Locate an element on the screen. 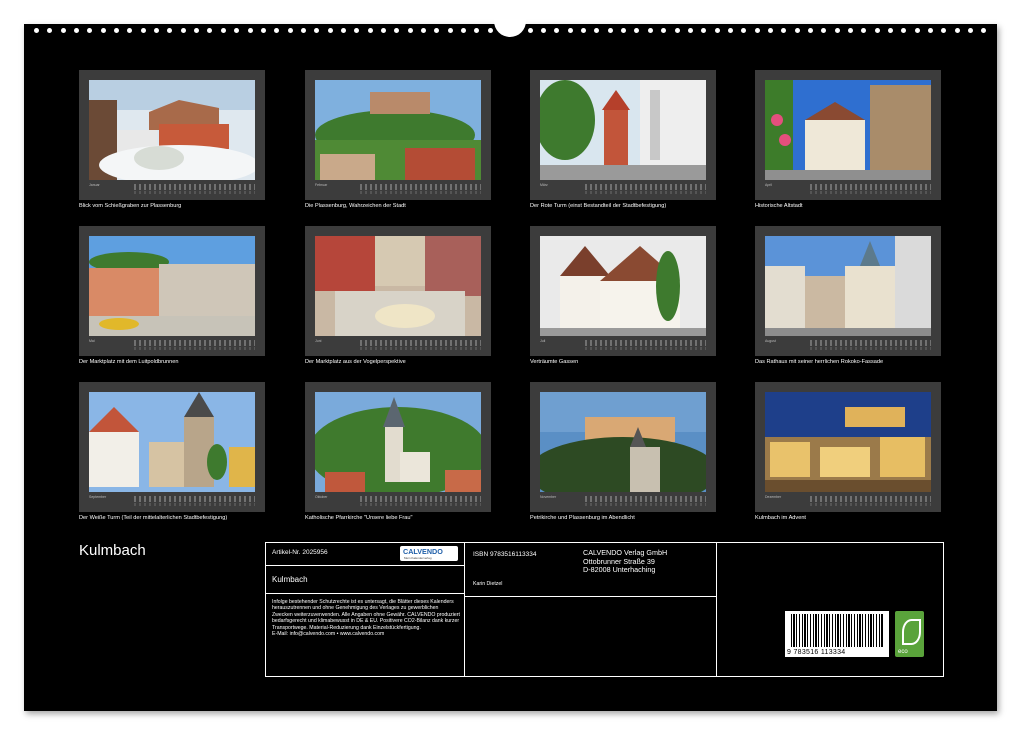 The width and height of the screenshot is (1020, 735). caption: Die Plassenburg, Wahrzeichen der Stadt is located at coordinates (355, 206).